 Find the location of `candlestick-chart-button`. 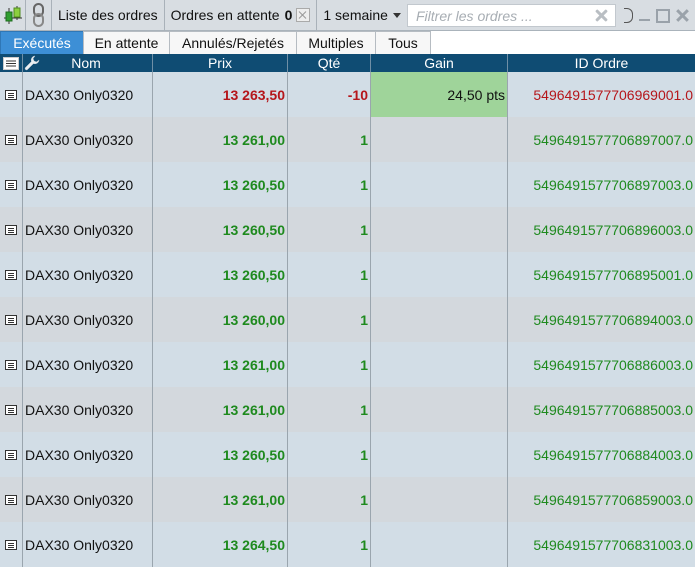

candlestick-chart-button is located at coordinates (13, 15).